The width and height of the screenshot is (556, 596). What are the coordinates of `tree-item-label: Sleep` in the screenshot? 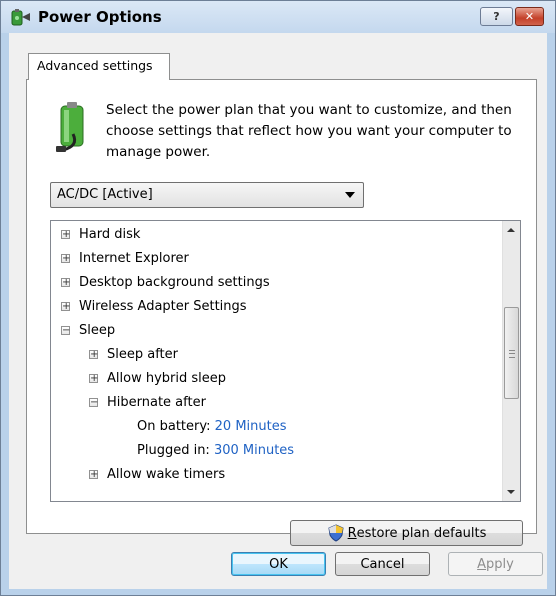 It's located at (97, 330).